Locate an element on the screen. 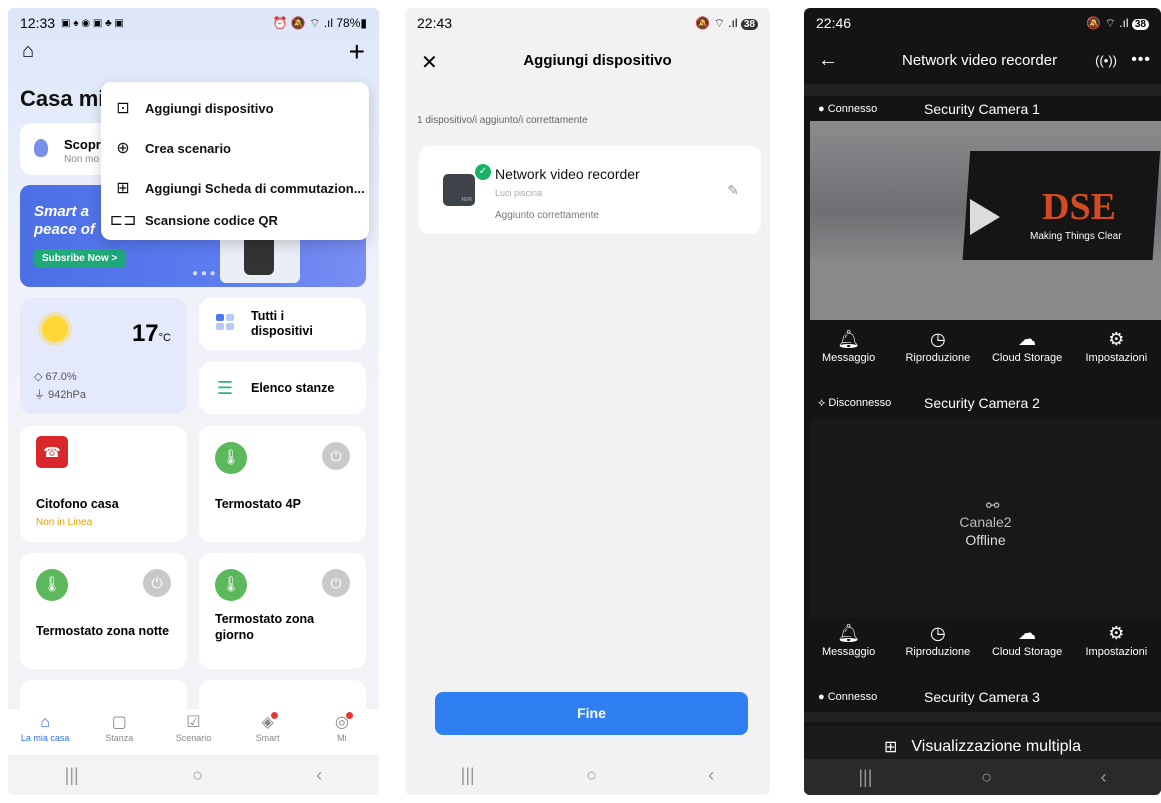 Image resolution: width=1161 pixels, height=803 pixels. temperature: 17°C is located at coordinates (151, 333).